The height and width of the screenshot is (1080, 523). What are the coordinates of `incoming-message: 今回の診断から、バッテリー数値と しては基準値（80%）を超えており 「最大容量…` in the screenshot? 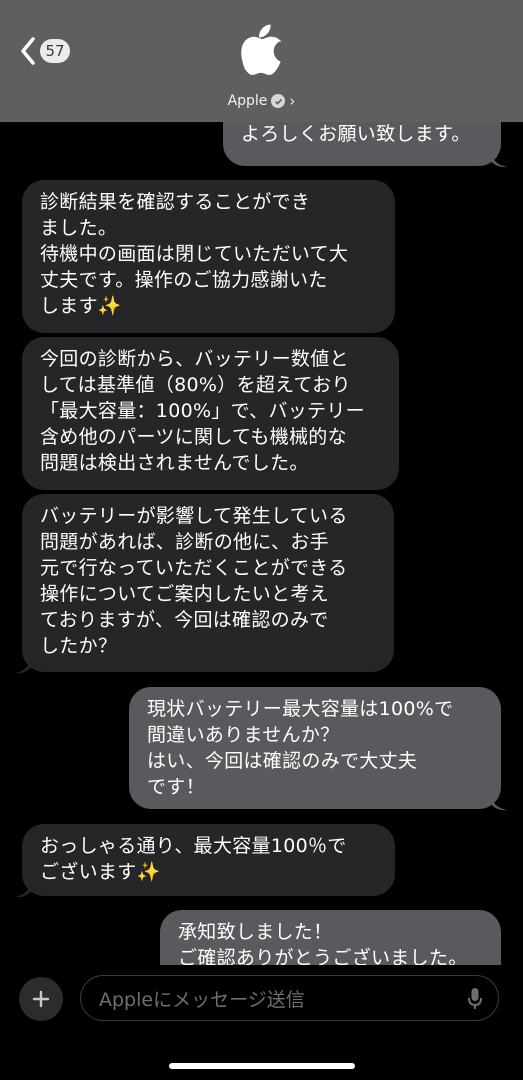 It's located at (210, 413).